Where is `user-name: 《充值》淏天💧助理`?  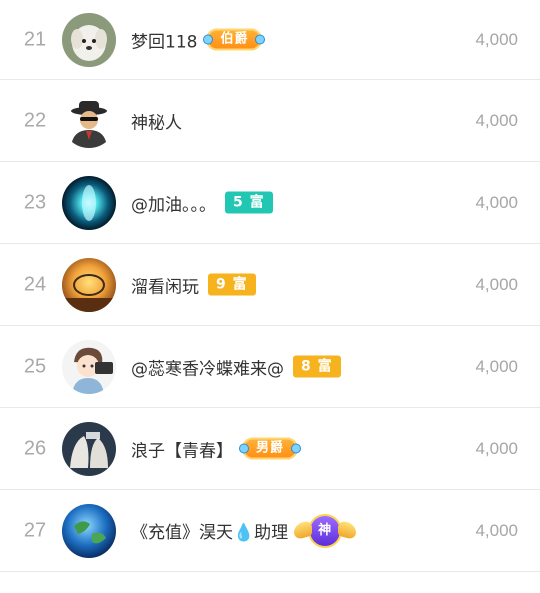 user-name: 《充值》淏天💧助理 is located at coordinates (209, 530).